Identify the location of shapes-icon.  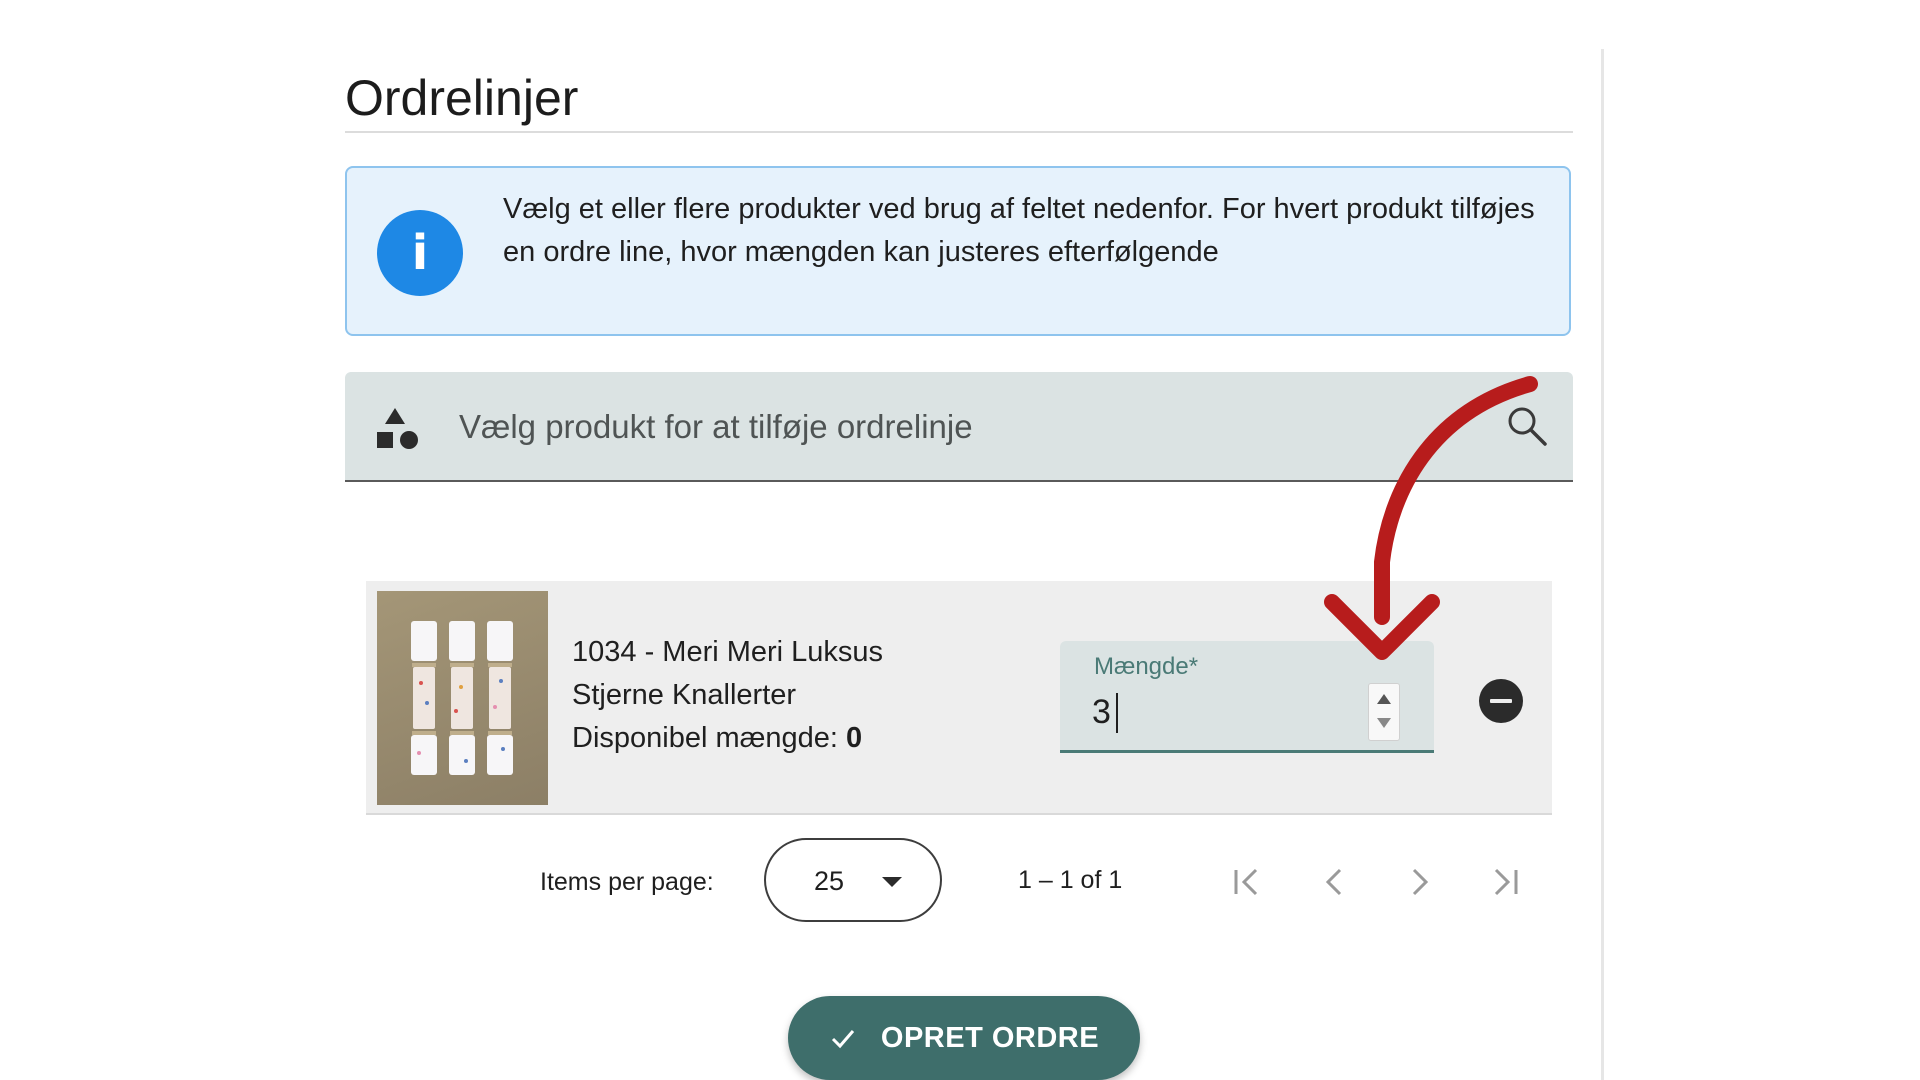
(397, 428).